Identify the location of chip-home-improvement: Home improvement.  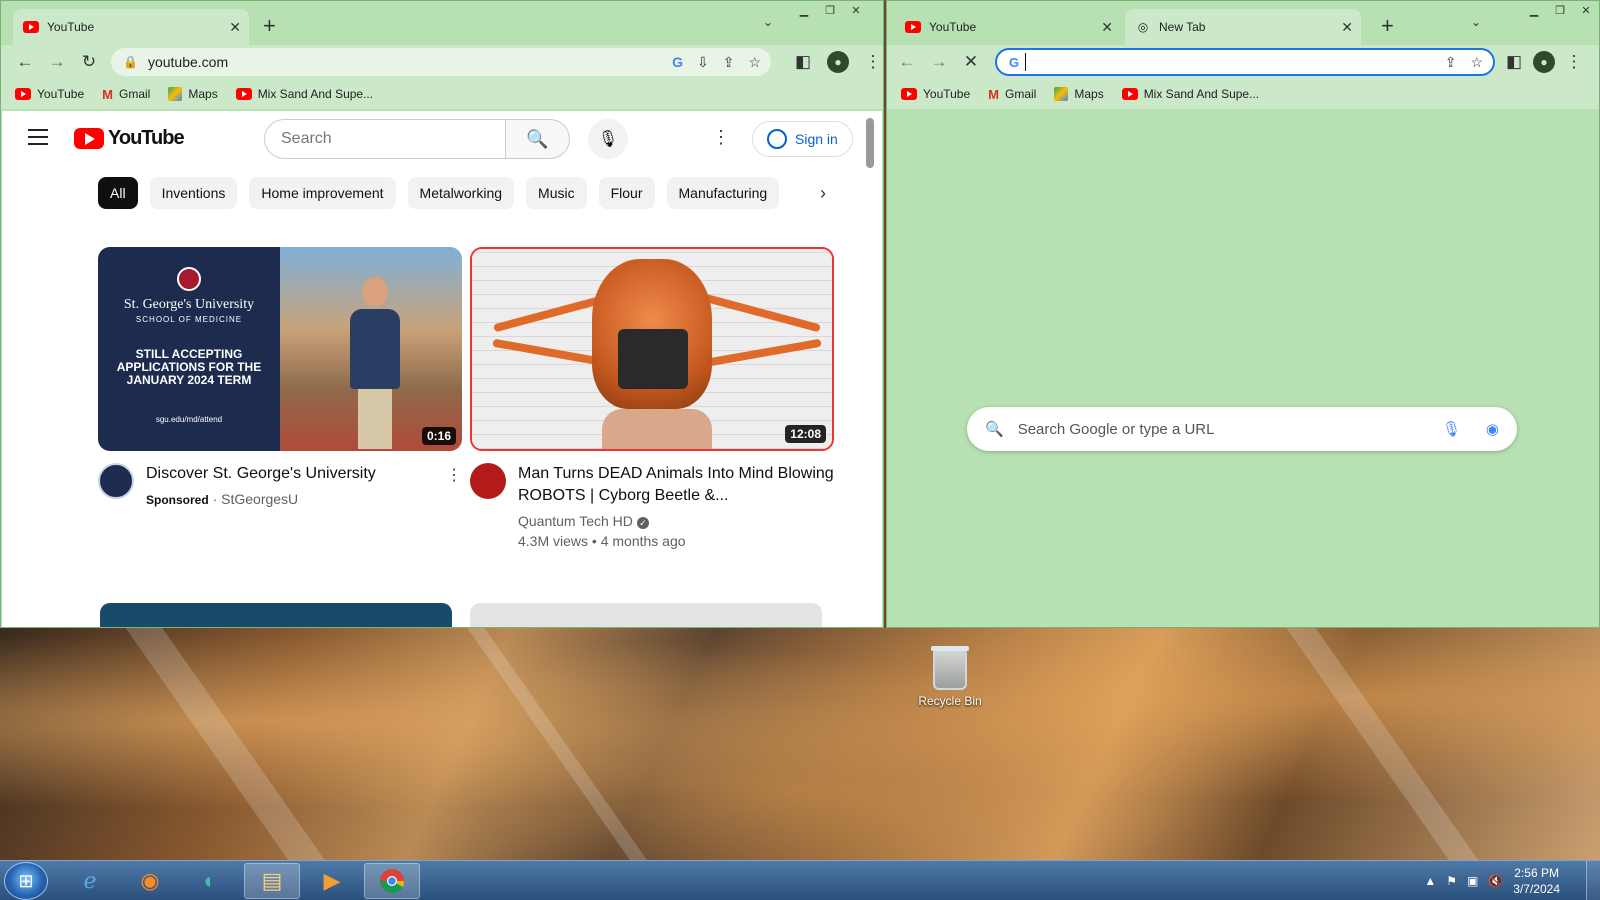
(322, 193).